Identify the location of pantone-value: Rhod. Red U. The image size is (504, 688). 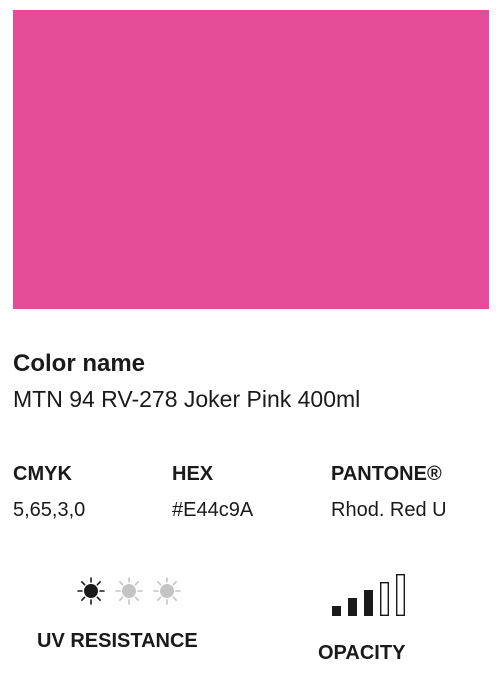
(389, 510).